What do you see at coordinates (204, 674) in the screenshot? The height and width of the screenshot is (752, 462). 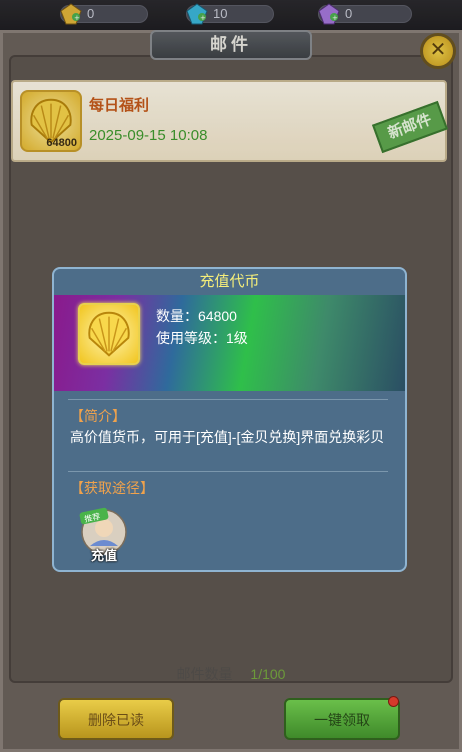 I see `mail-count-label: 邮件数量` at bounding box center [204, 674].